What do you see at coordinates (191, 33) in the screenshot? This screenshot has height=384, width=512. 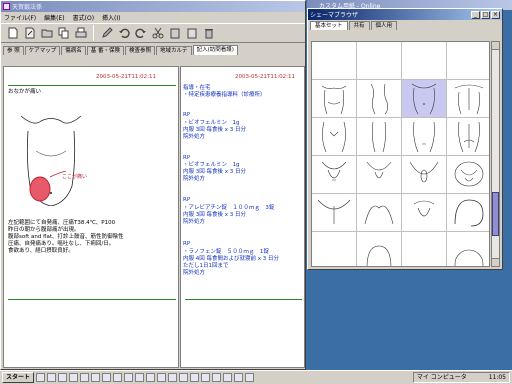 I see `clipboard-button` at bounding box center [191, 33].